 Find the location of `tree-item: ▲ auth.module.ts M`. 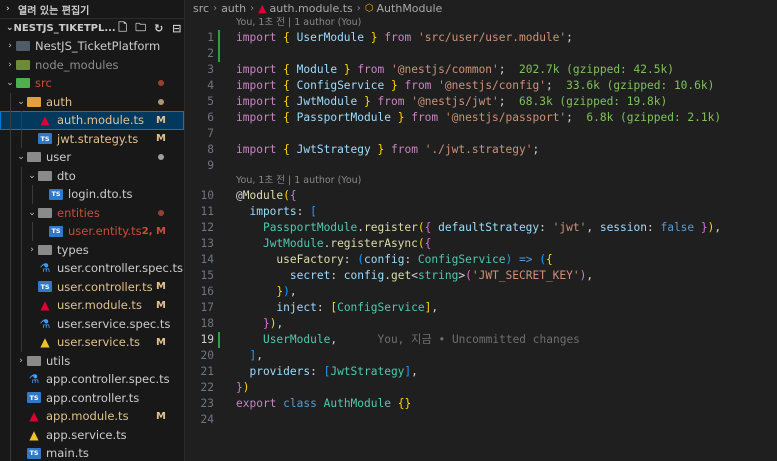

tree-item: ▲ auth.module.ts M is located at coordinates (92, 120).